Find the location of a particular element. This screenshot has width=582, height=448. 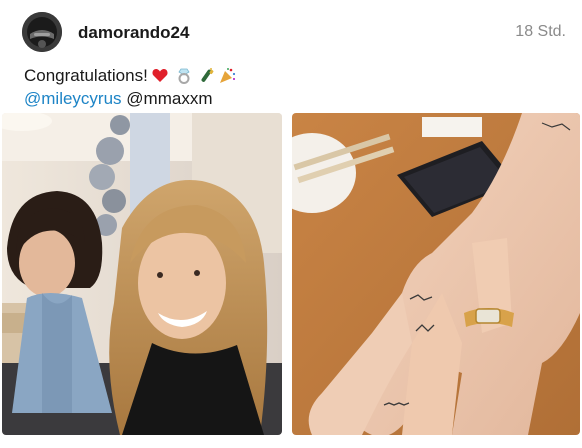

username: damorando24 is located at coordinates (133, 33).